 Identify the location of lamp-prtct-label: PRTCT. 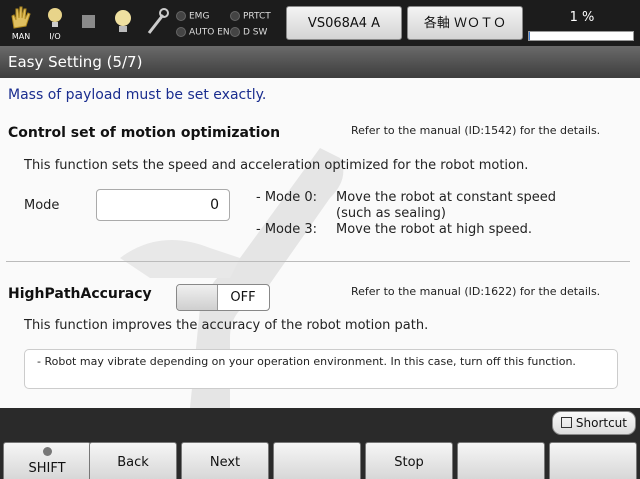
(257, 16).